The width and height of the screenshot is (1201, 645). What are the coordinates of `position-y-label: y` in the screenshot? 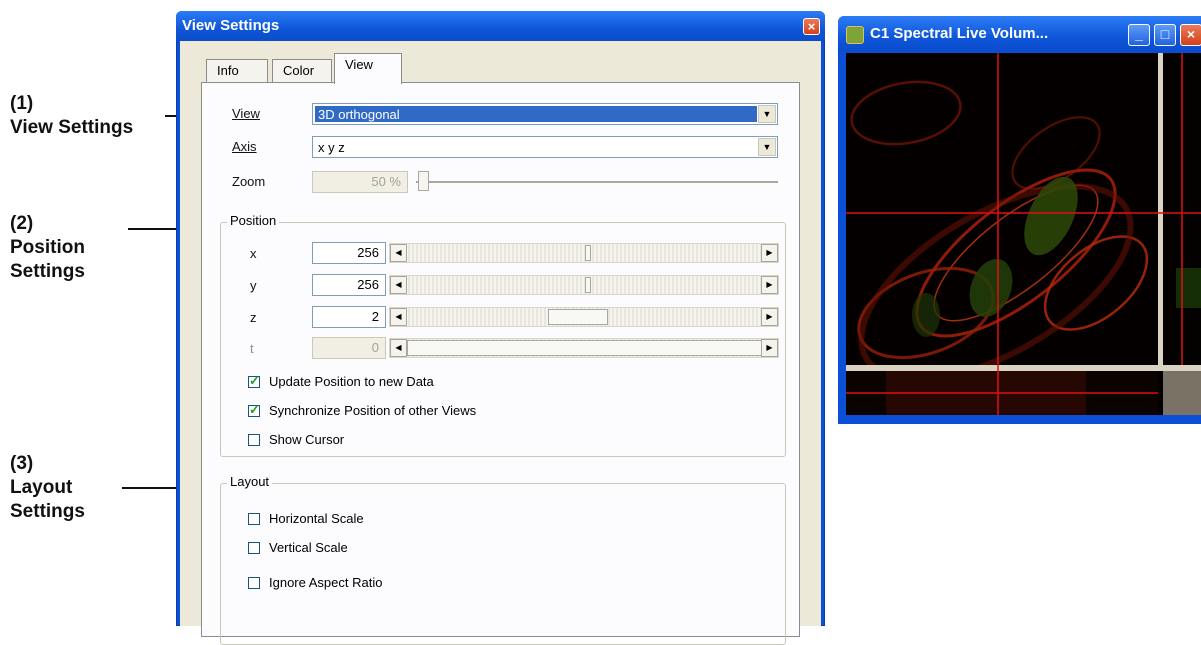 It's located at (253, 285).